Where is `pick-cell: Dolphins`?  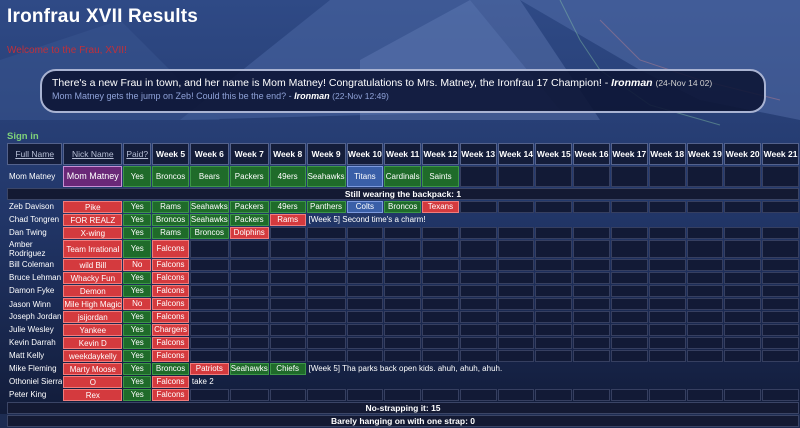
pick-cell: Dolphins is located at coordinates (249, 233).